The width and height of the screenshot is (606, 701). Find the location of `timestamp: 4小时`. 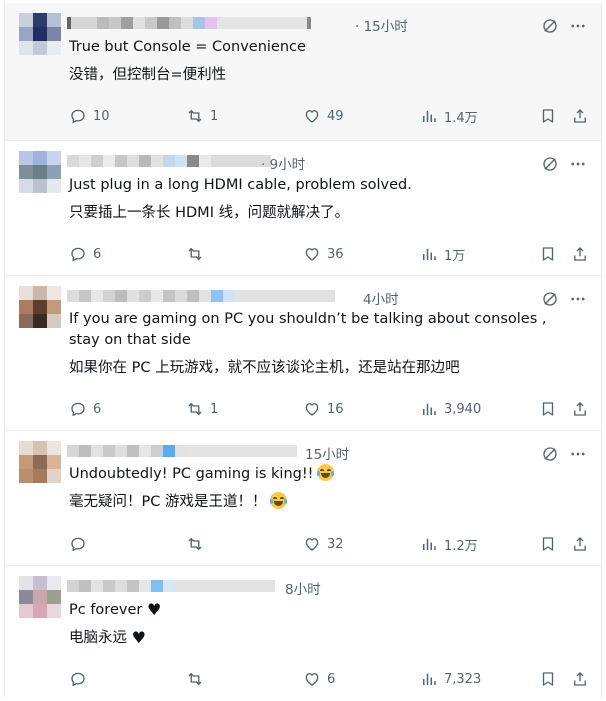

timestamp: 4小时 is located at coordinates (381, 298).